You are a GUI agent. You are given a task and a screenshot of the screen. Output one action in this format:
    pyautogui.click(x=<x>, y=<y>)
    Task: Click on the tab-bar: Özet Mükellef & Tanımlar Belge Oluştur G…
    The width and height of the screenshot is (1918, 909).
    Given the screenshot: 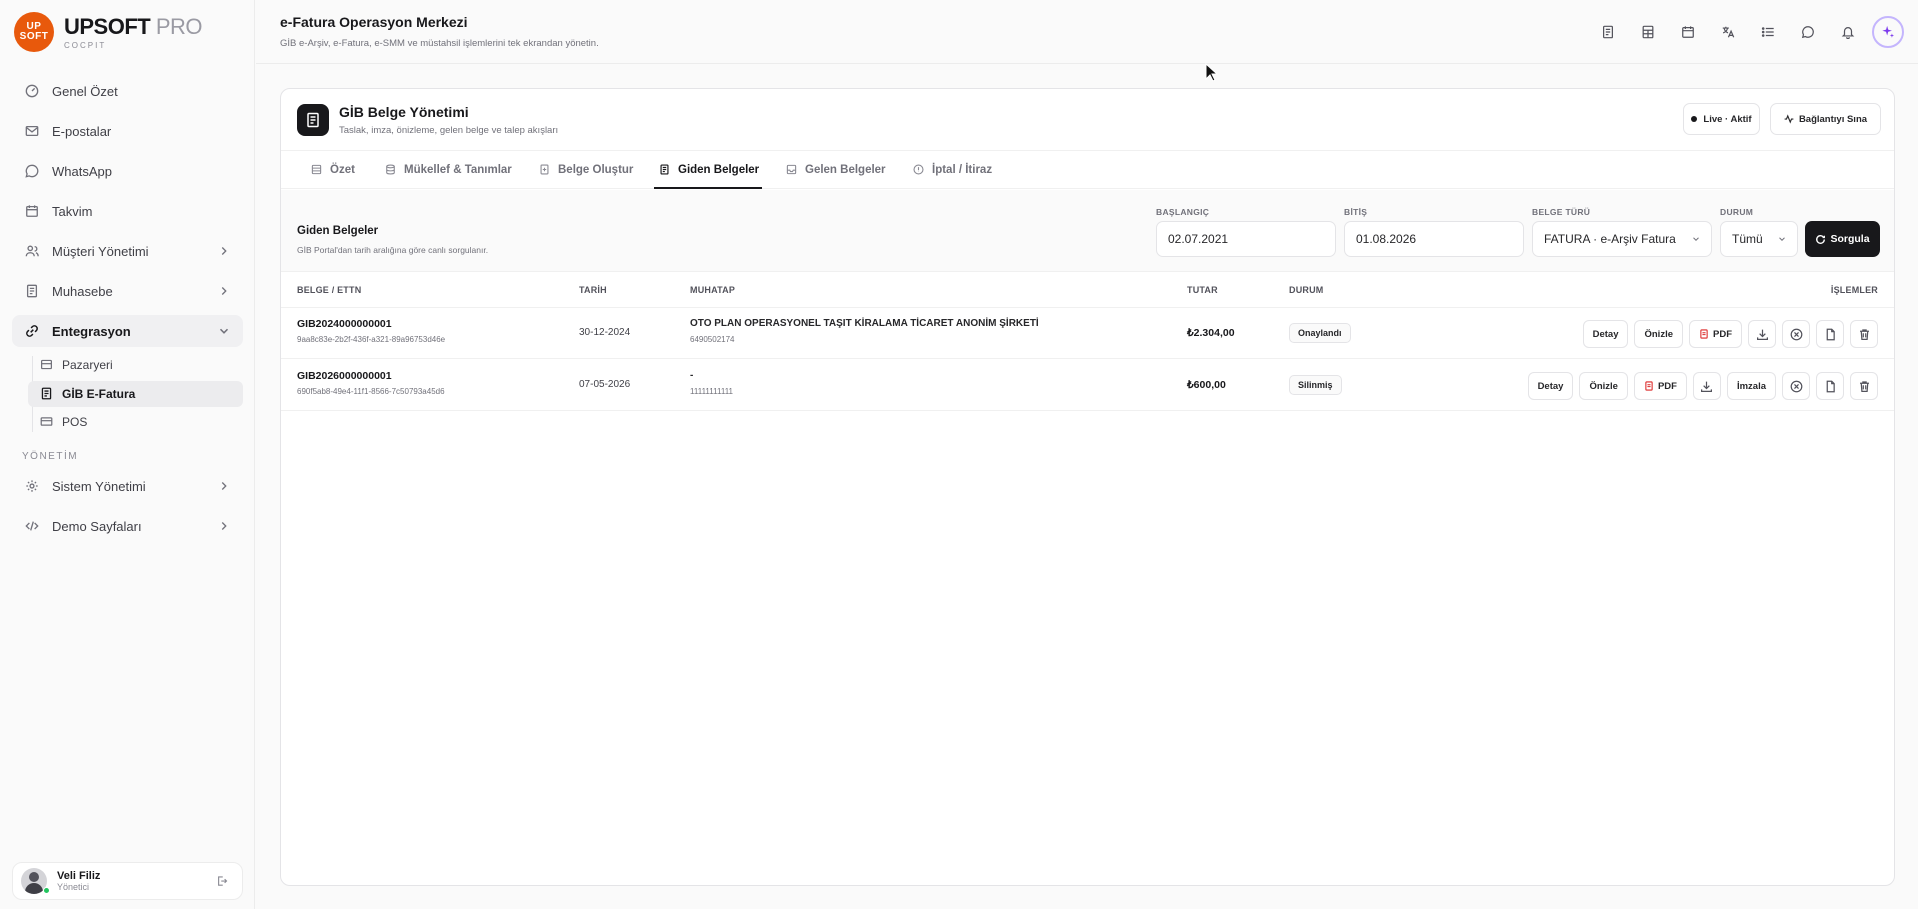 What is the action you would take?
    pyautogui.click(x=1087, y=170)
    